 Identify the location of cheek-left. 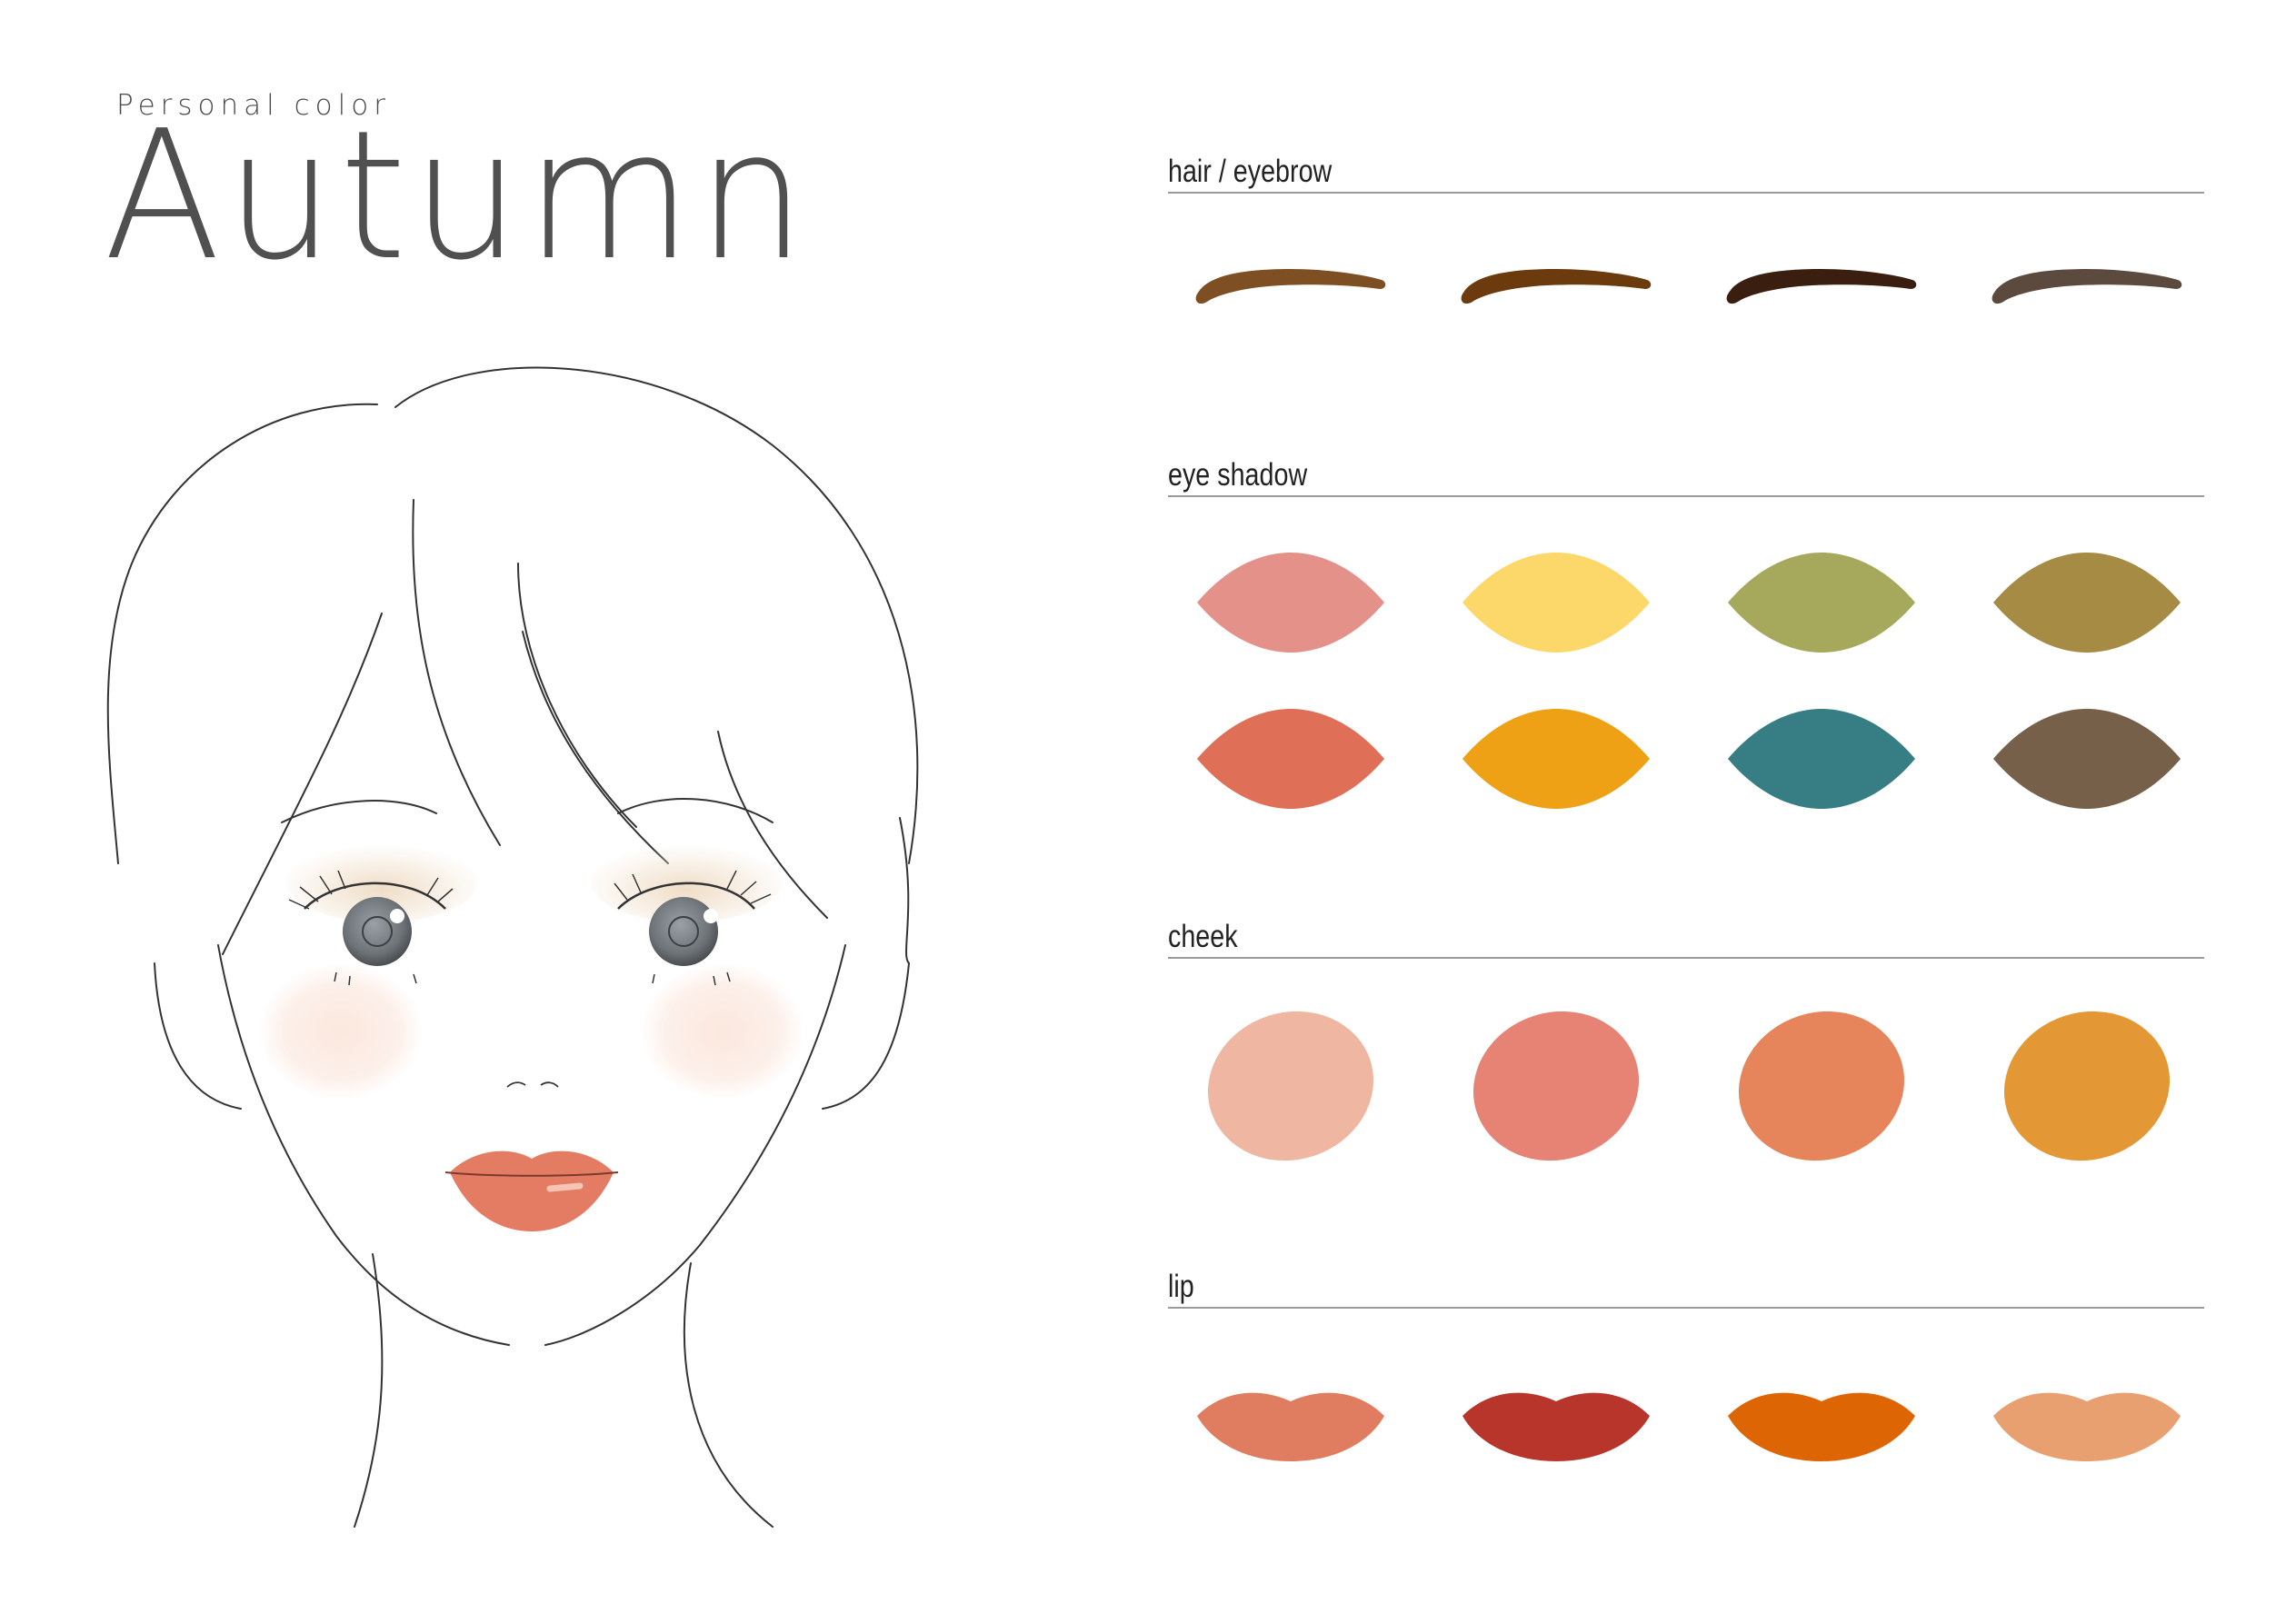
(341, 1031).